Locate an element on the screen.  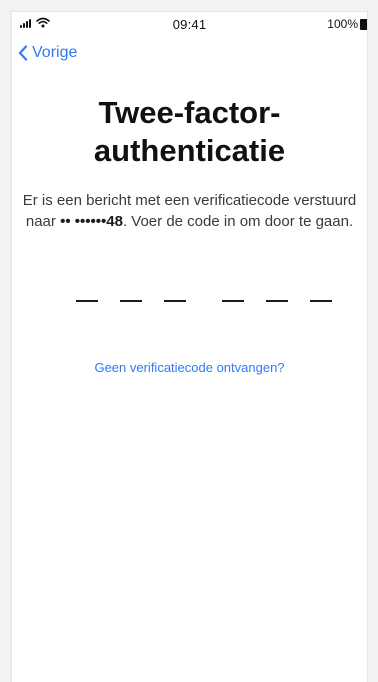
masked-phone-number: •• ••••••48 is located at coordinates (91, 221).